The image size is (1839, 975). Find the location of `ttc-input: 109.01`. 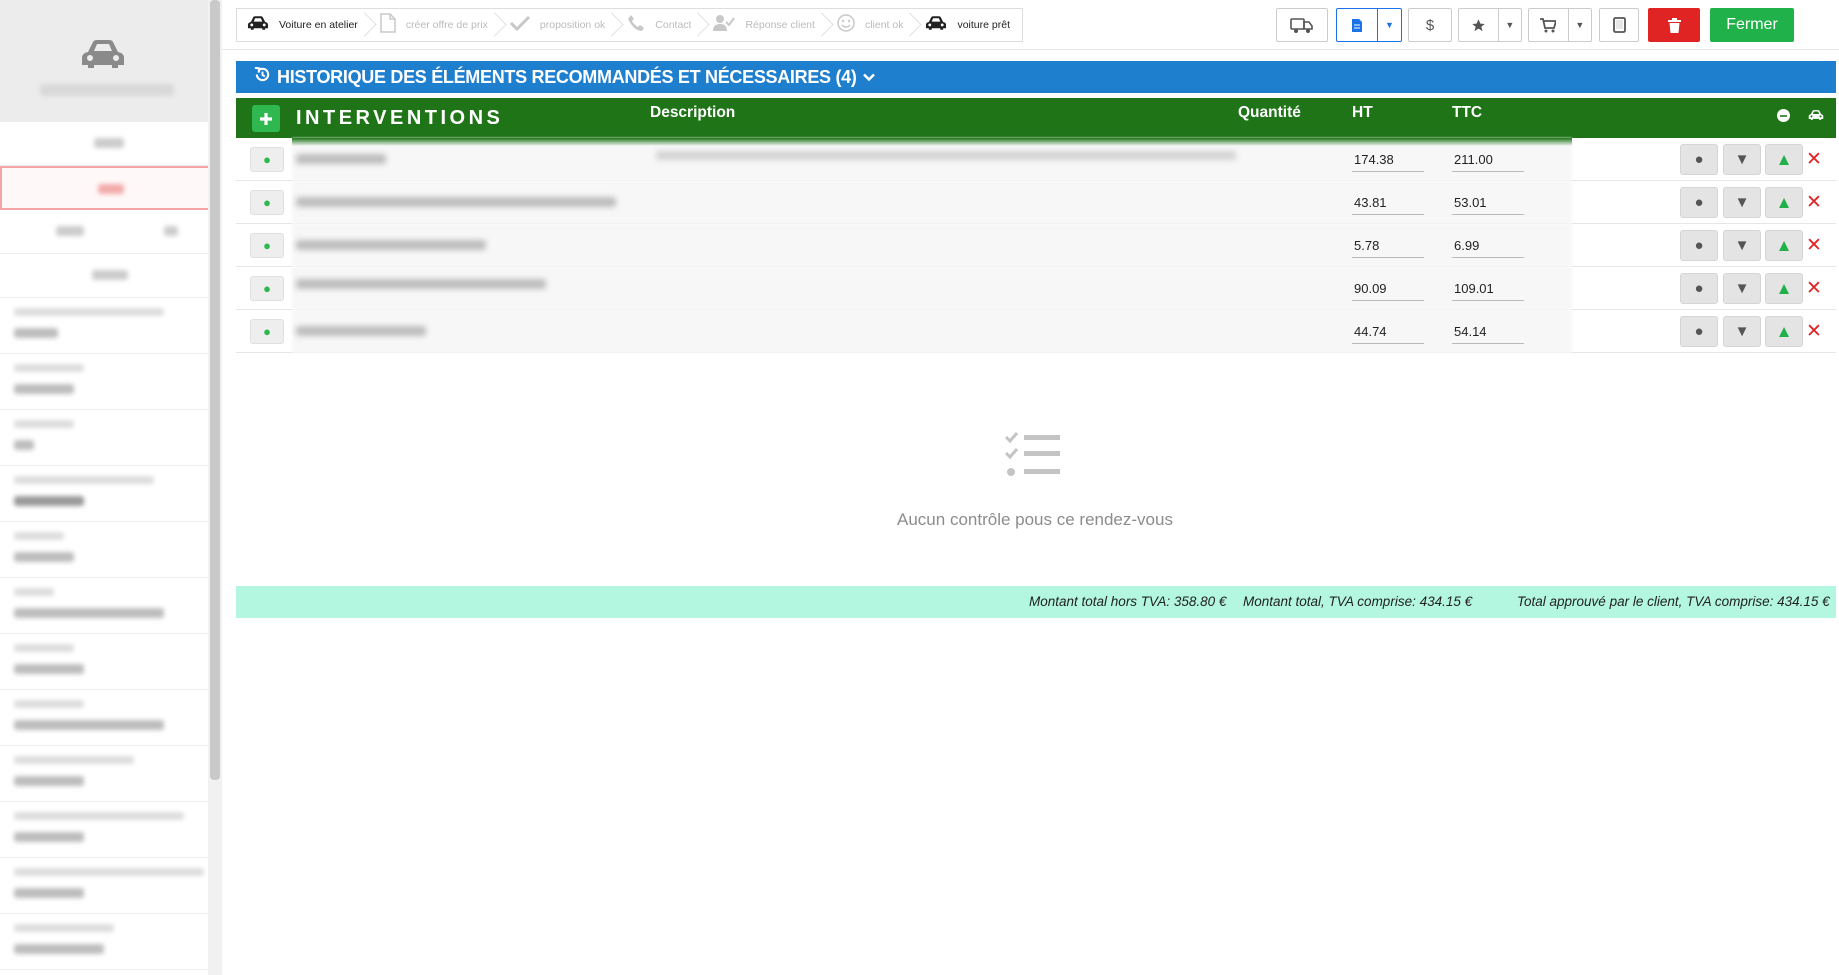

ttc-input: 109.01 is located at coordinates (1488, 290).